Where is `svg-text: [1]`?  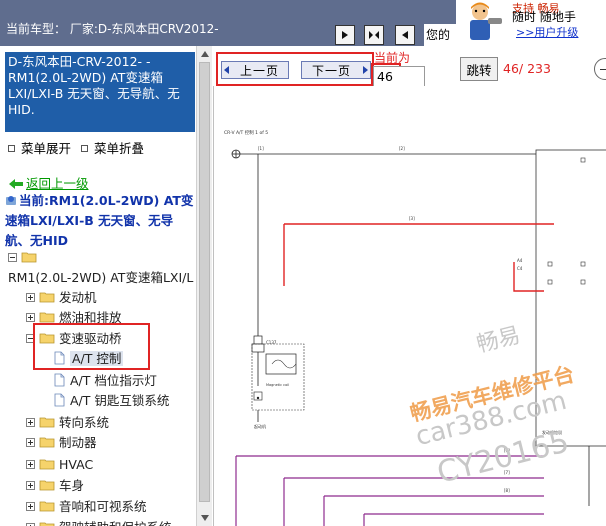 svg-text: [1] is located at coordinates (261, 148).